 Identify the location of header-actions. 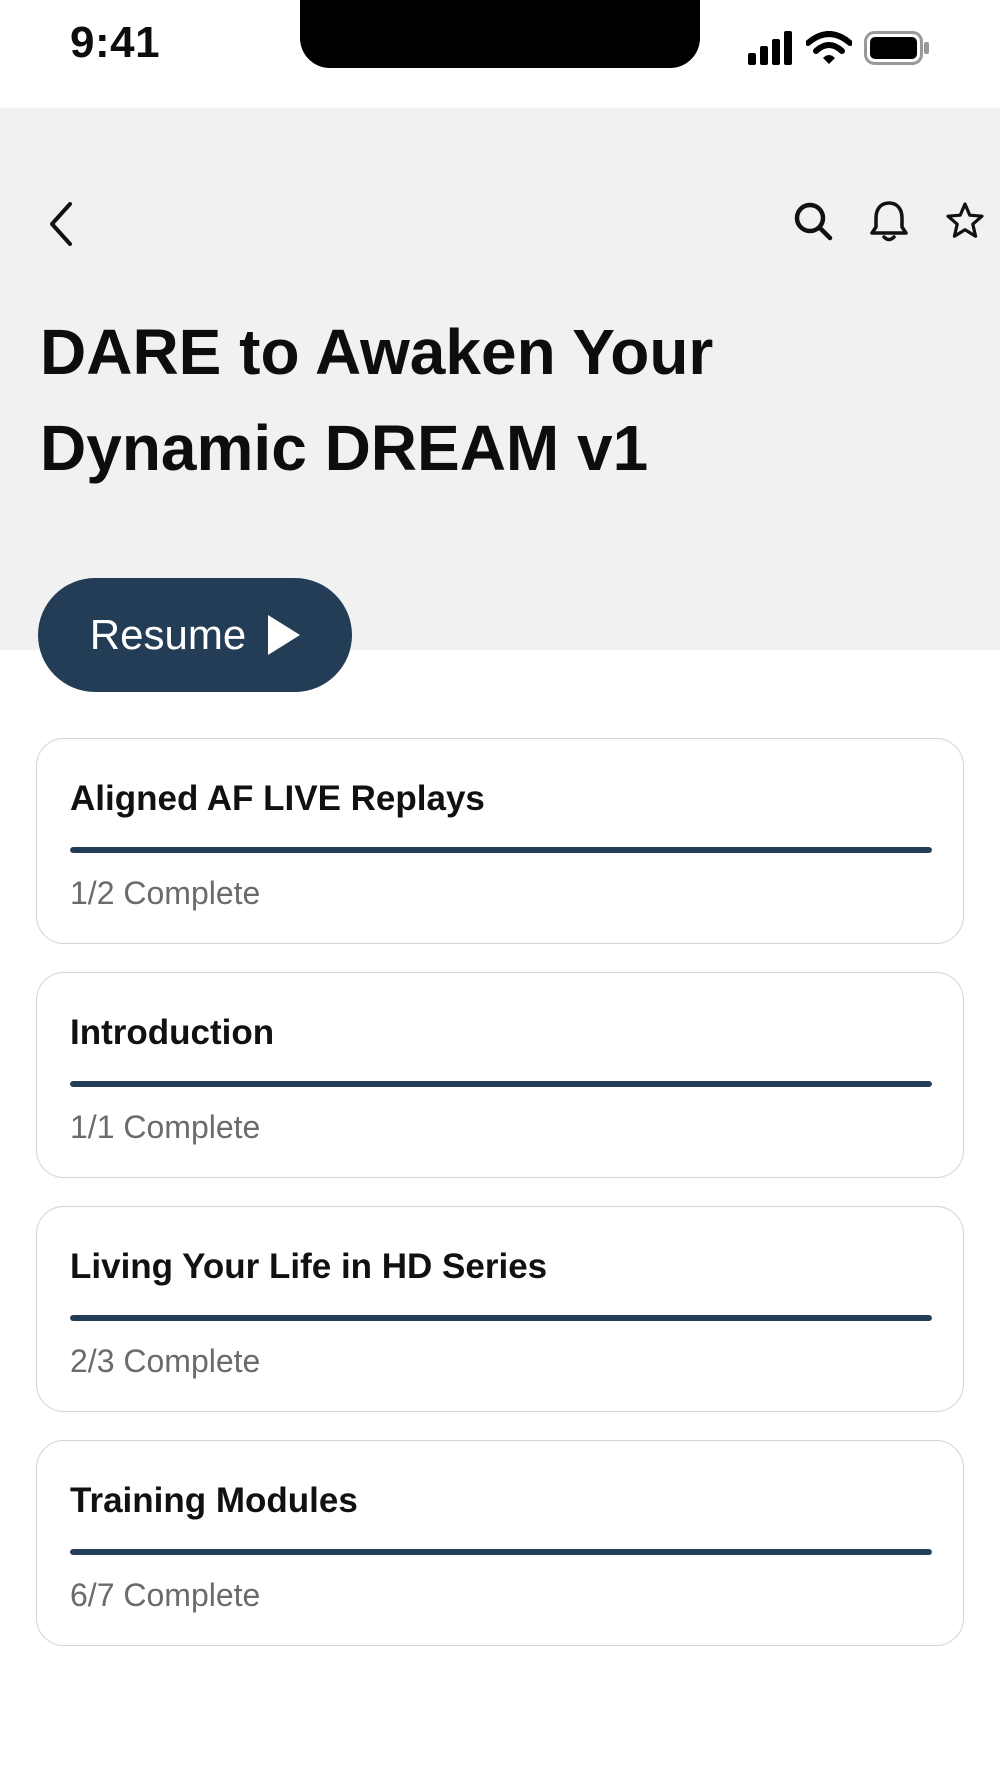
(889, 221).